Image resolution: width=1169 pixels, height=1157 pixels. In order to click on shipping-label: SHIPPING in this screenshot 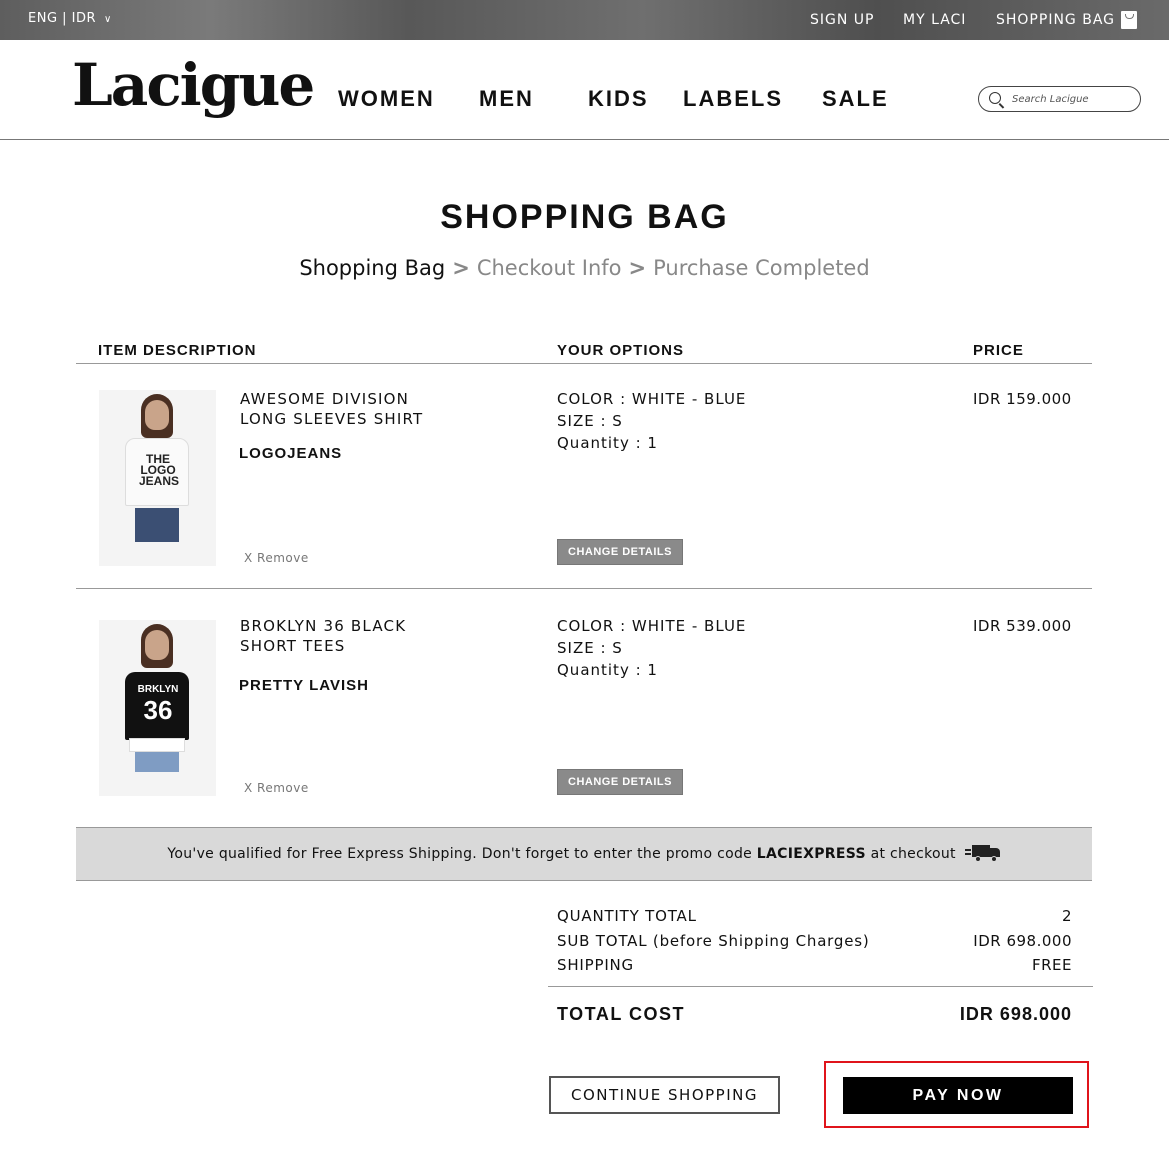, I will do `click(595, 965)`.